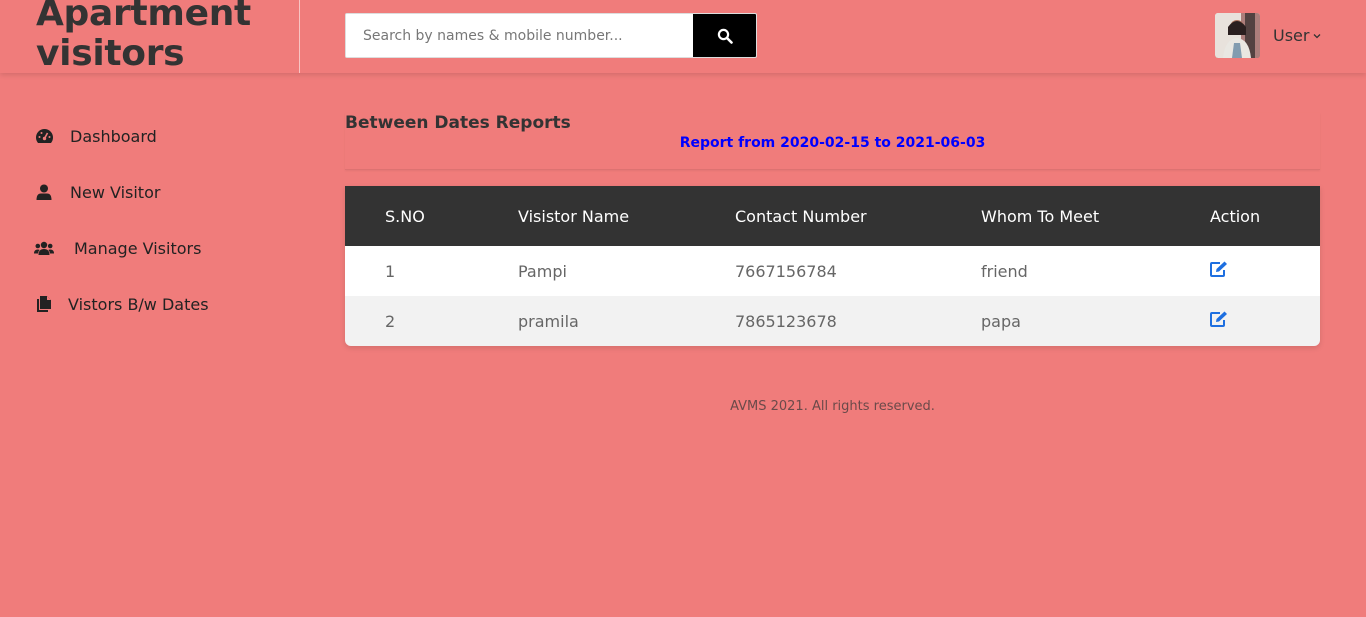 This screenshot has width=1366, height=617. I want to click on table-row: 1 Pampi 7667156784 friend, so click(832, 271).